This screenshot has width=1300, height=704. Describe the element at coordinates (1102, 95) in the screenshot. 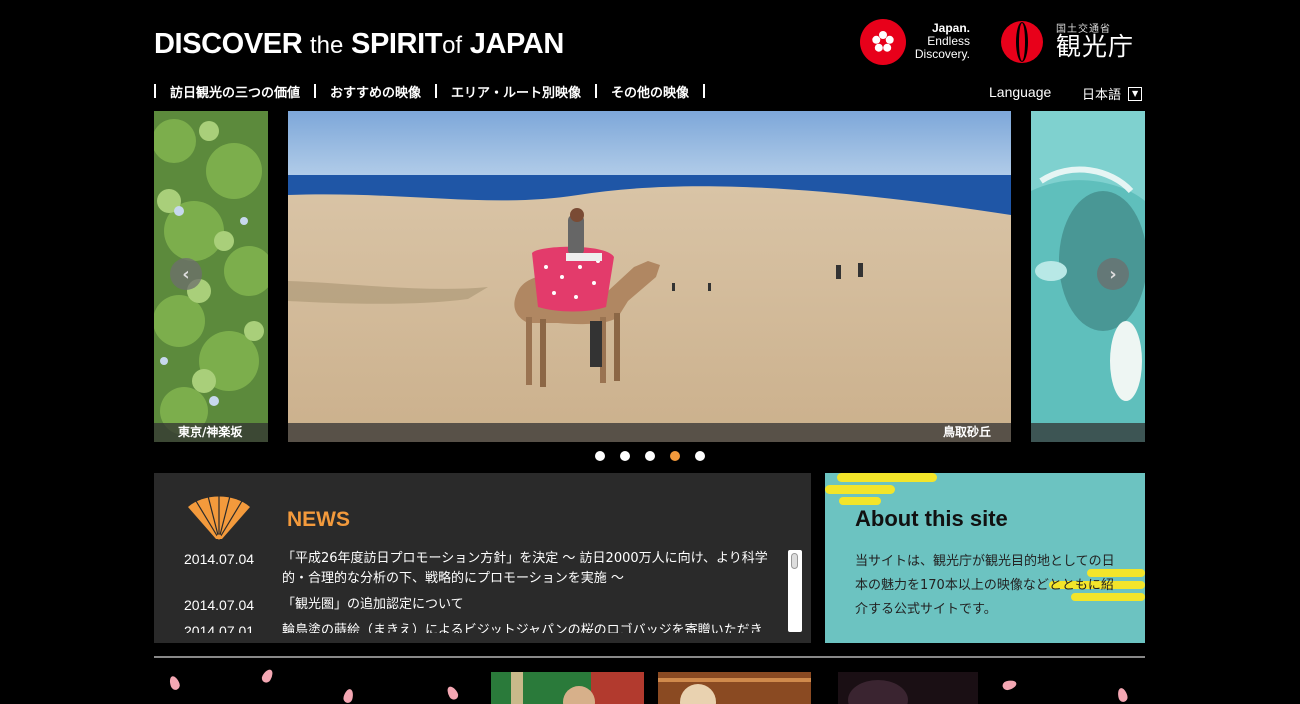

I see `language-value: 日本語` at that location.